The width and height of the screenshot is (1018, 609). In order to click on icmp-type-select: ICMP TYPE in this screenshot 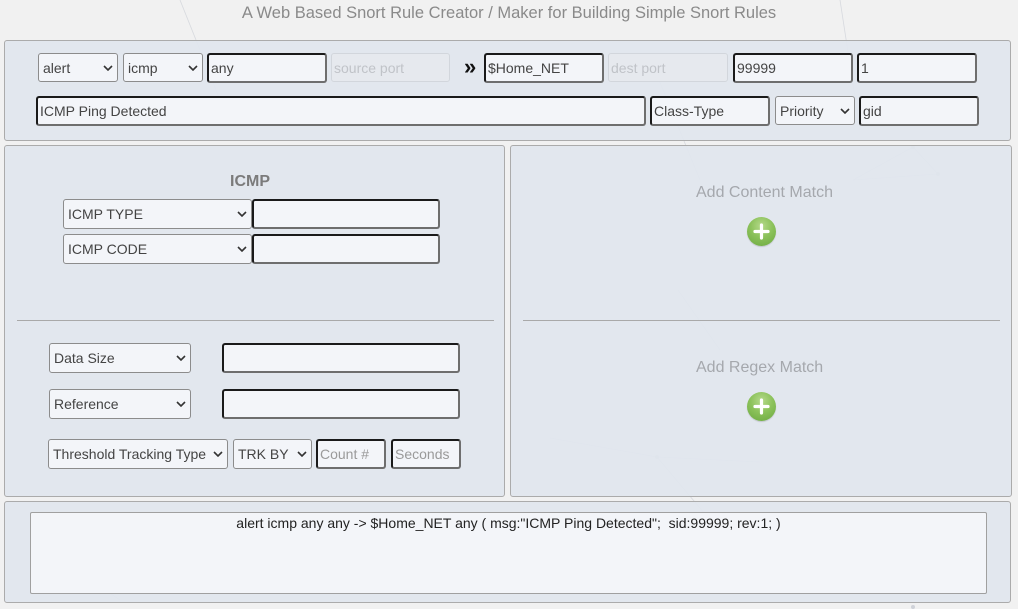, I will do `click(157, 214)`.